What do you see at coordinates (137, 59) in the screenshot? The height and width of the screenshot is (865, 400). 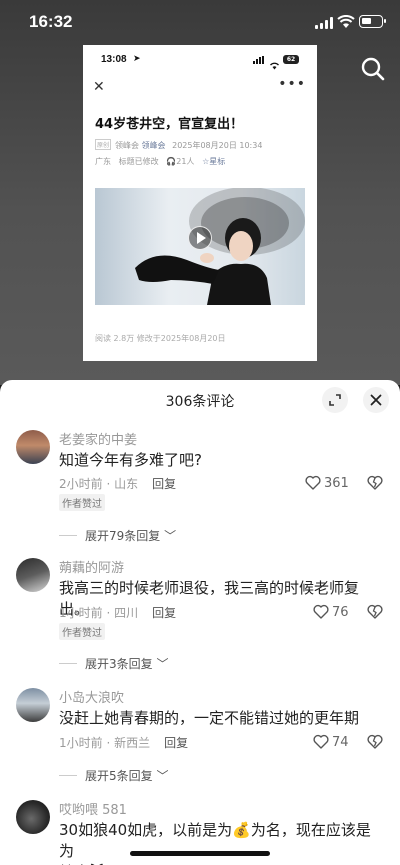 I see `location-arrow-icon: ➤` at bounding box center [137, 59].